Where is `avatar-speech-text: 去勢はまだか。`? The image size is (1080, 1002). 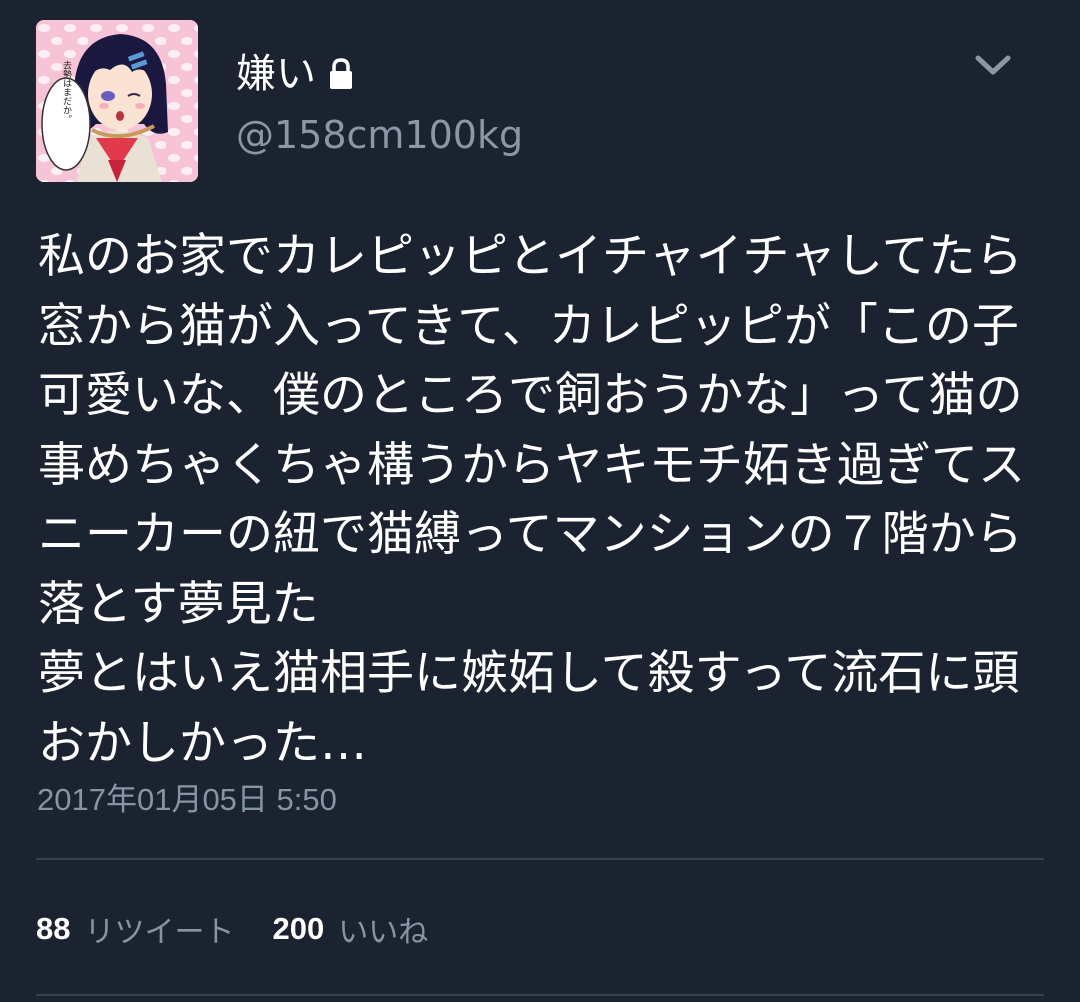
avatar-speech-text: 去勢はまだか。 is located at coordinates (66, 91).